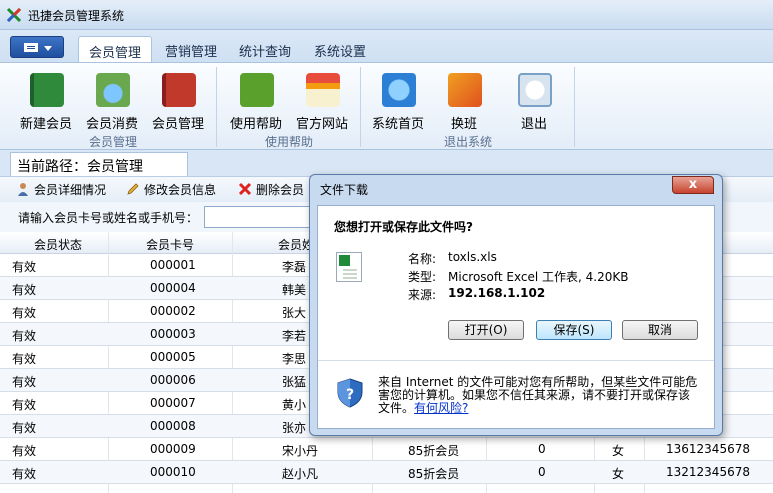  What do you see at coordinates (173, 380) in the screenshot?
I see `cell-card: 000006` at bounding box center [173, 380].